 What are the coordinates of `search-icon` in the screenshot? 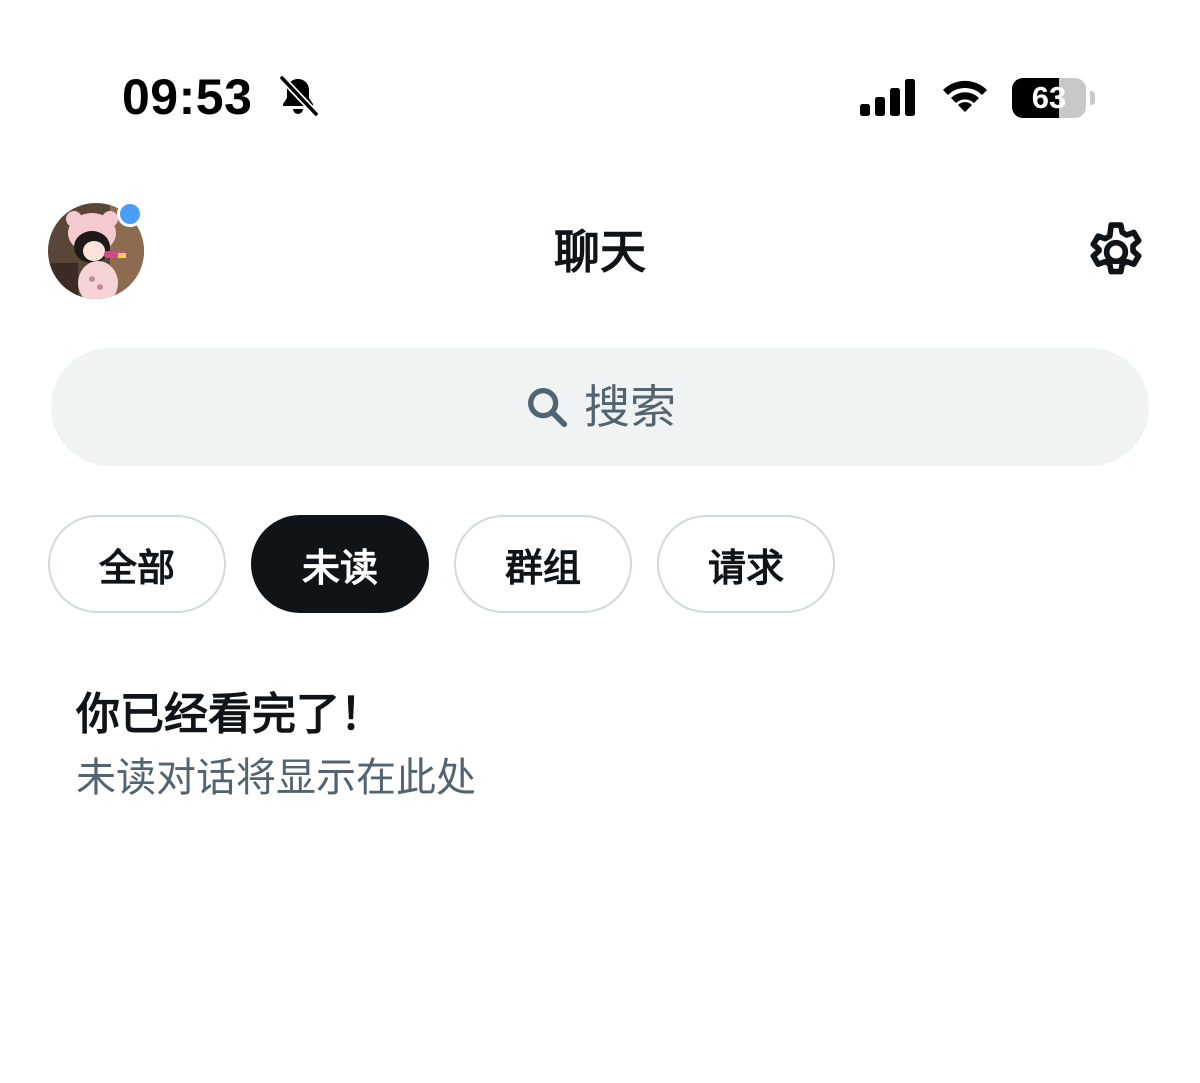 It's located at (548, 408).